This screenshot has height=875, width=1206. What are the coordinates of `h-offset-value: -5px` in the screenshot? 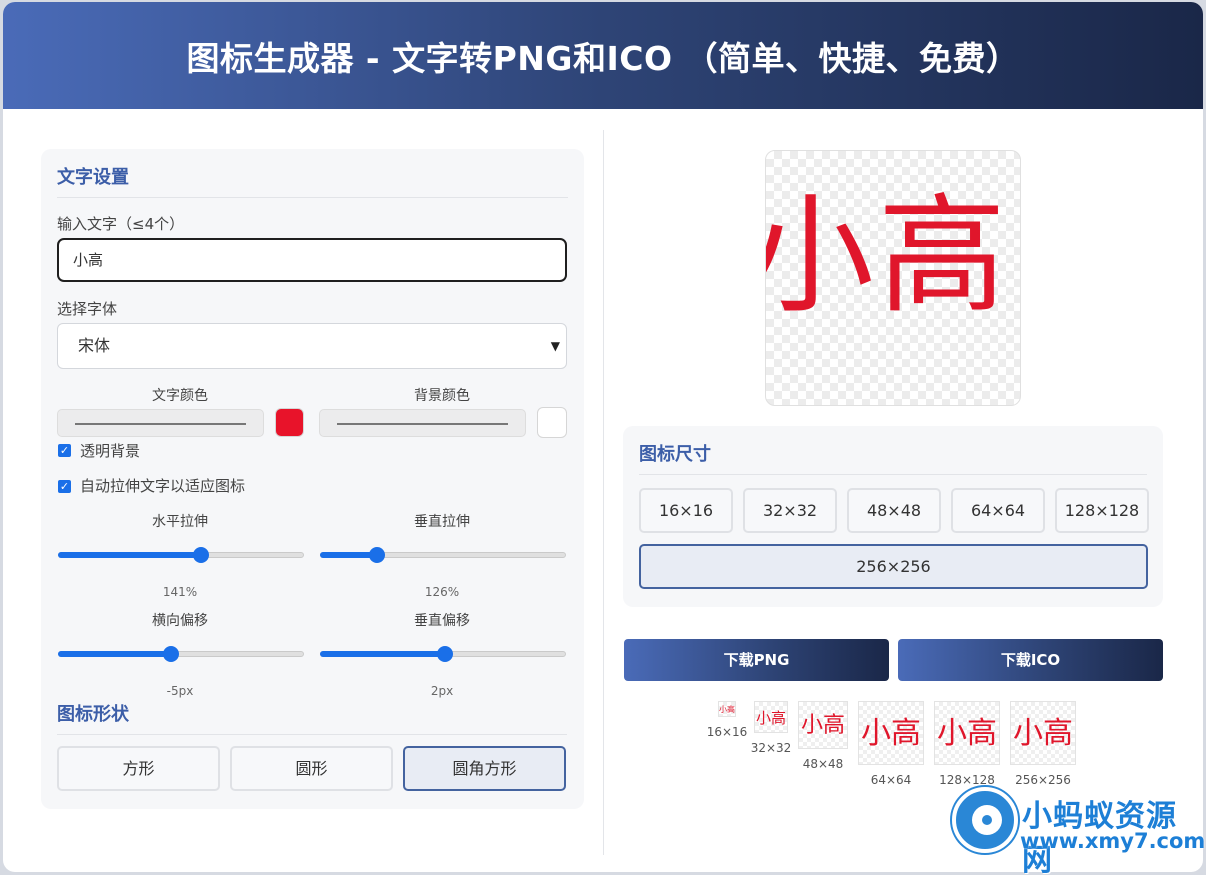 It's located at (180, 691).